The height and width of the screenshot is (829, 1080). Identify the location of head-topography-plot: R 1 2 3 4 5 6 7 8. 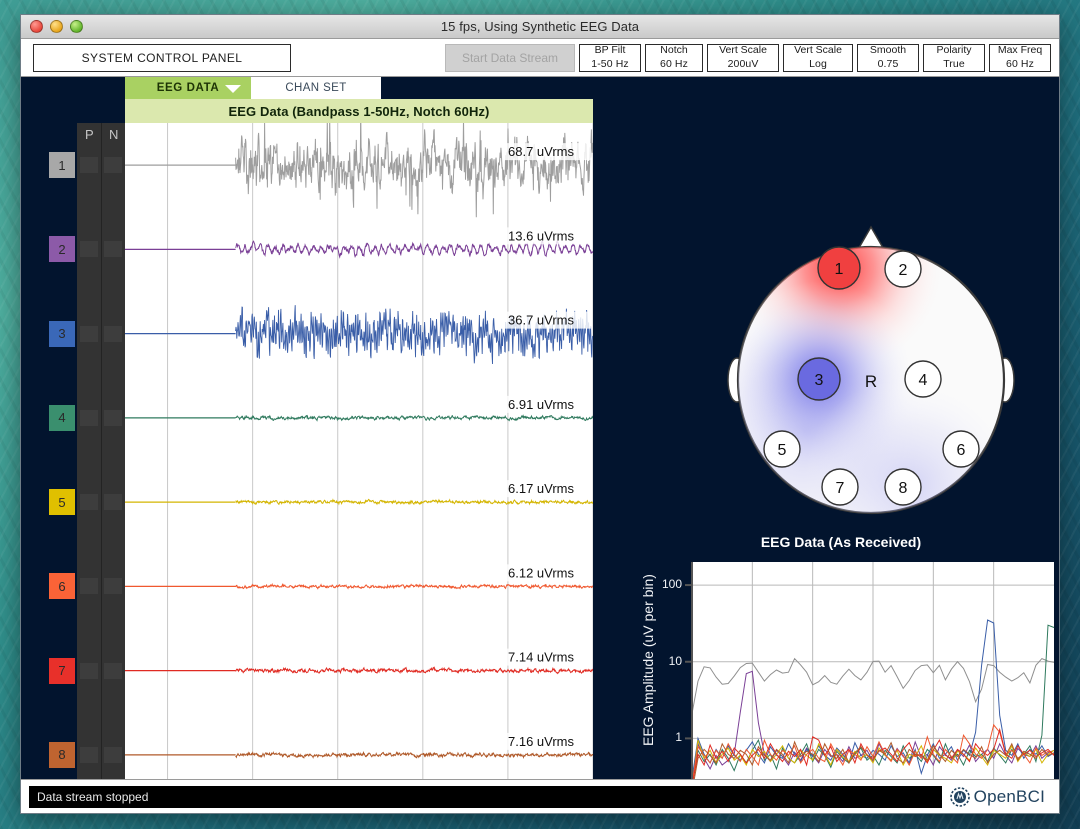
(871, 377).